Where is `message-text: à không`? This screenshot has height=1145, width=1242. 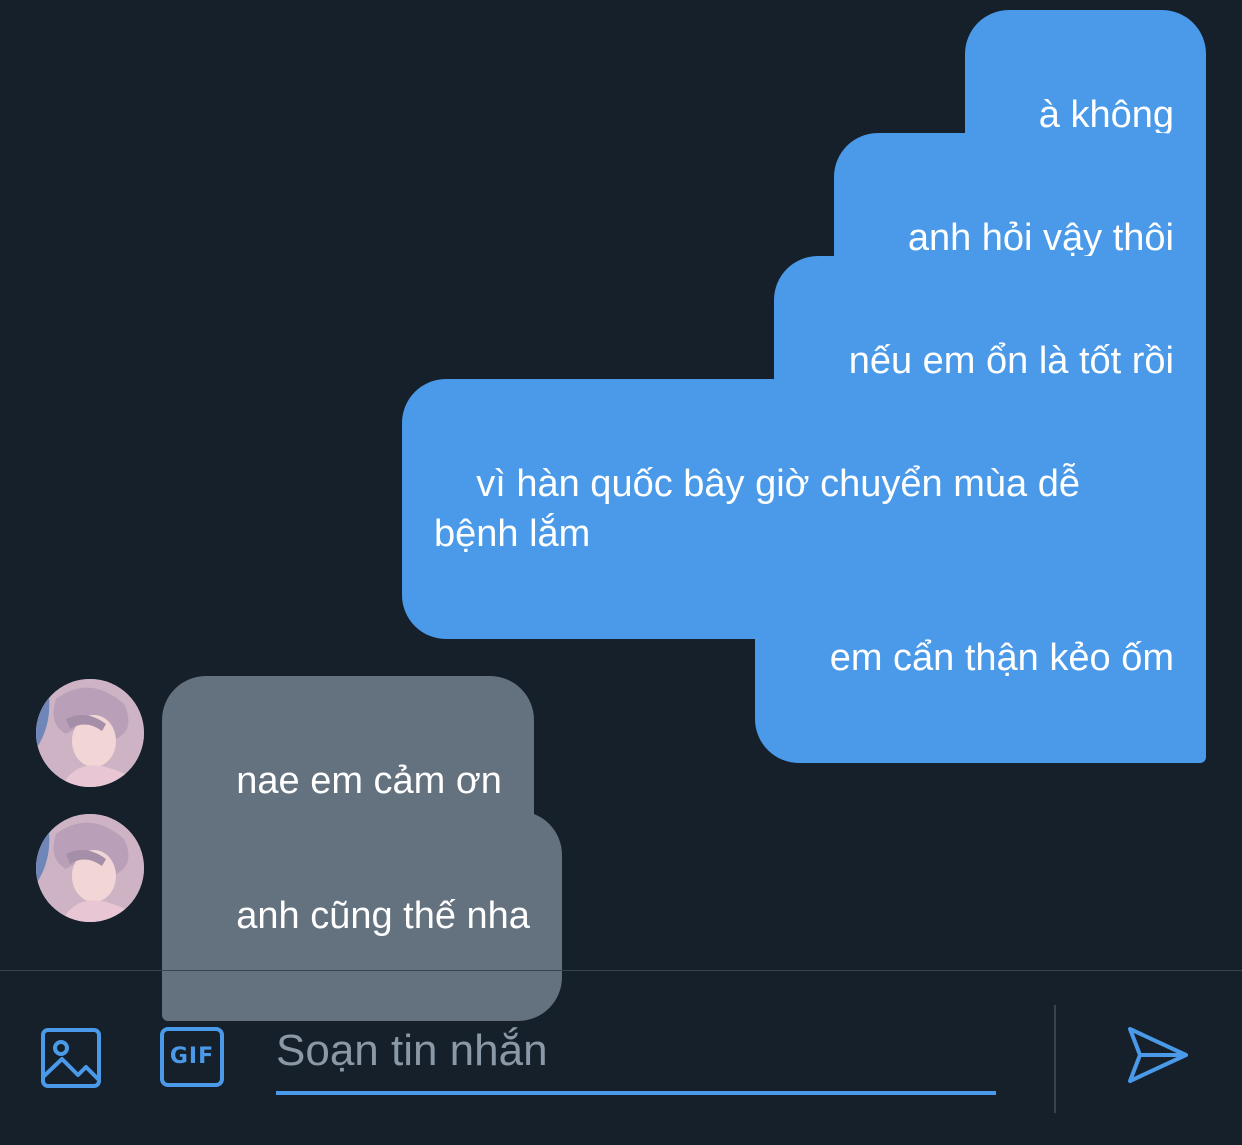 message-text: à không is located at coordinates (1106, 115).